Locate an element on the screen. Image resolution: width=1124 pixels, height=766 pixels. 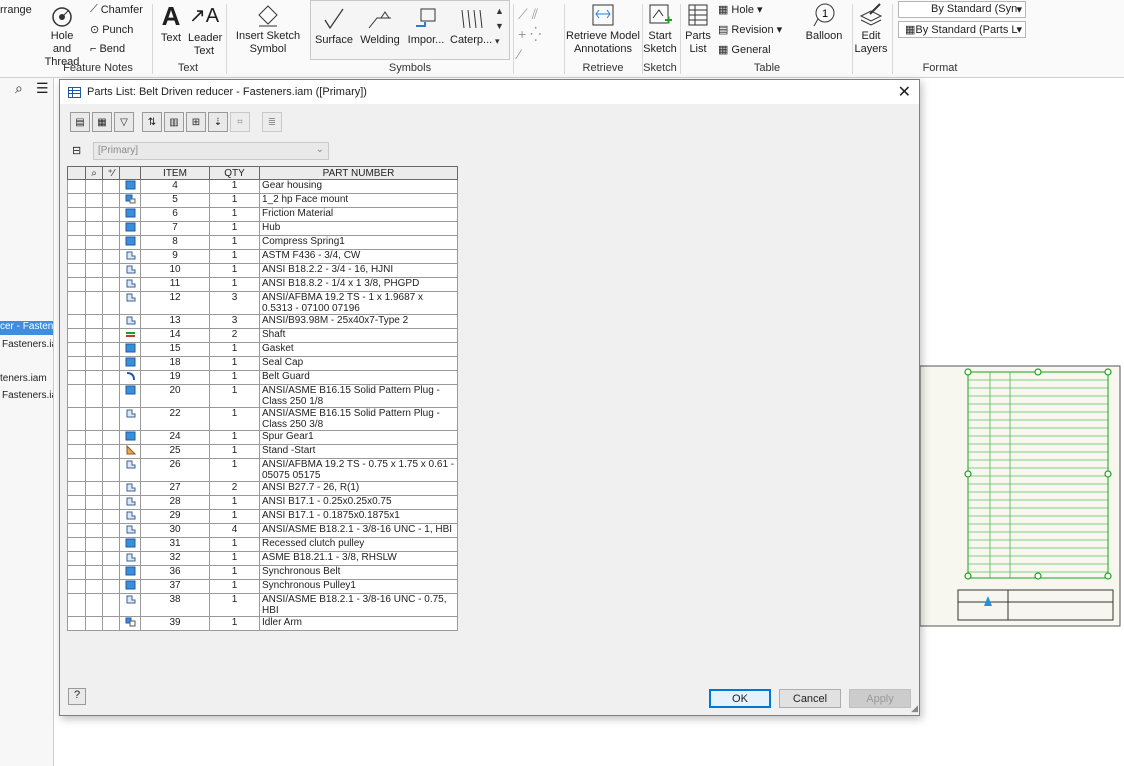
item-cell: 39 is located at coordinates (175, 623).